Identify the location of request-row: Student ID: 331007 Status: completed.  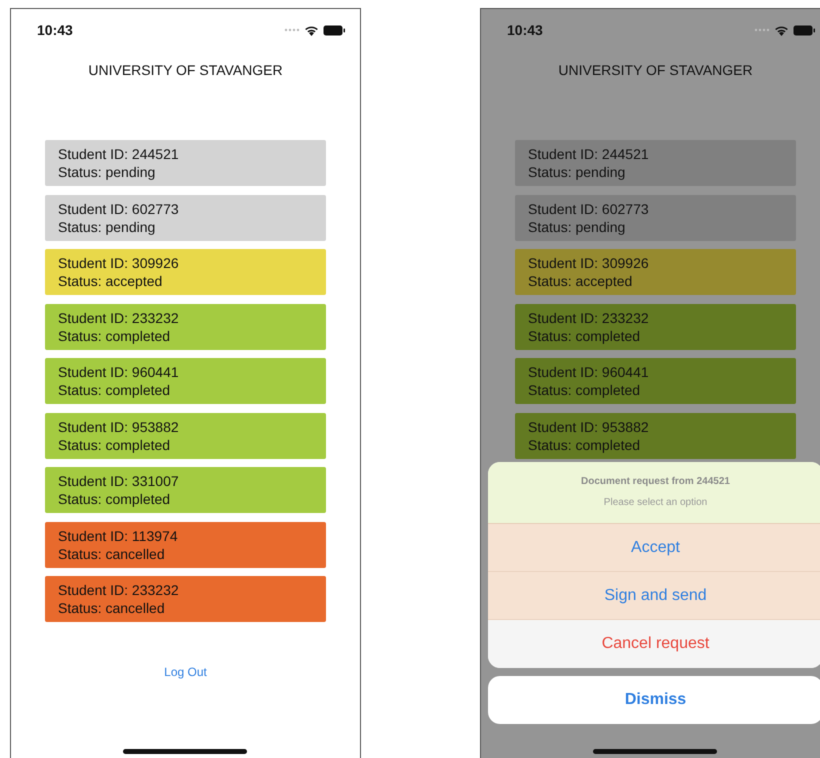
(185, 490).